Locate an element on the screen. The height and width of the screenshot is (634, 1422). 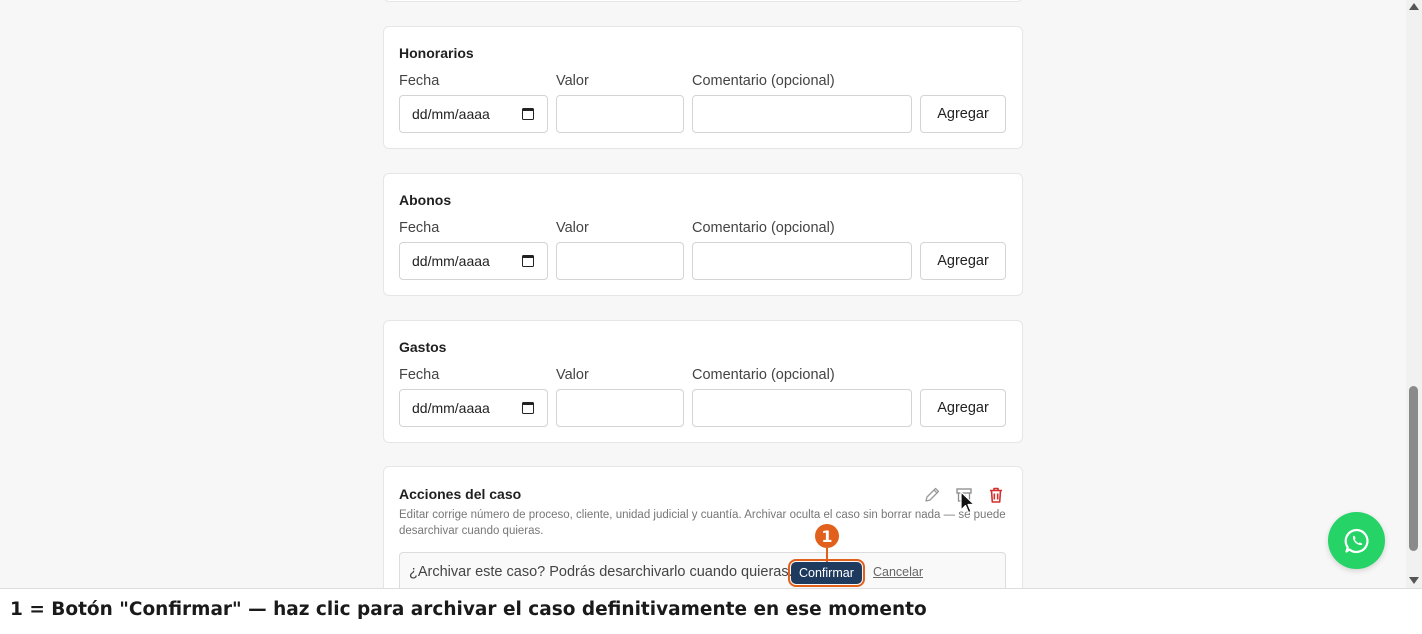
scroll-up-arrow-icon is located at coordinates (1414, 6).